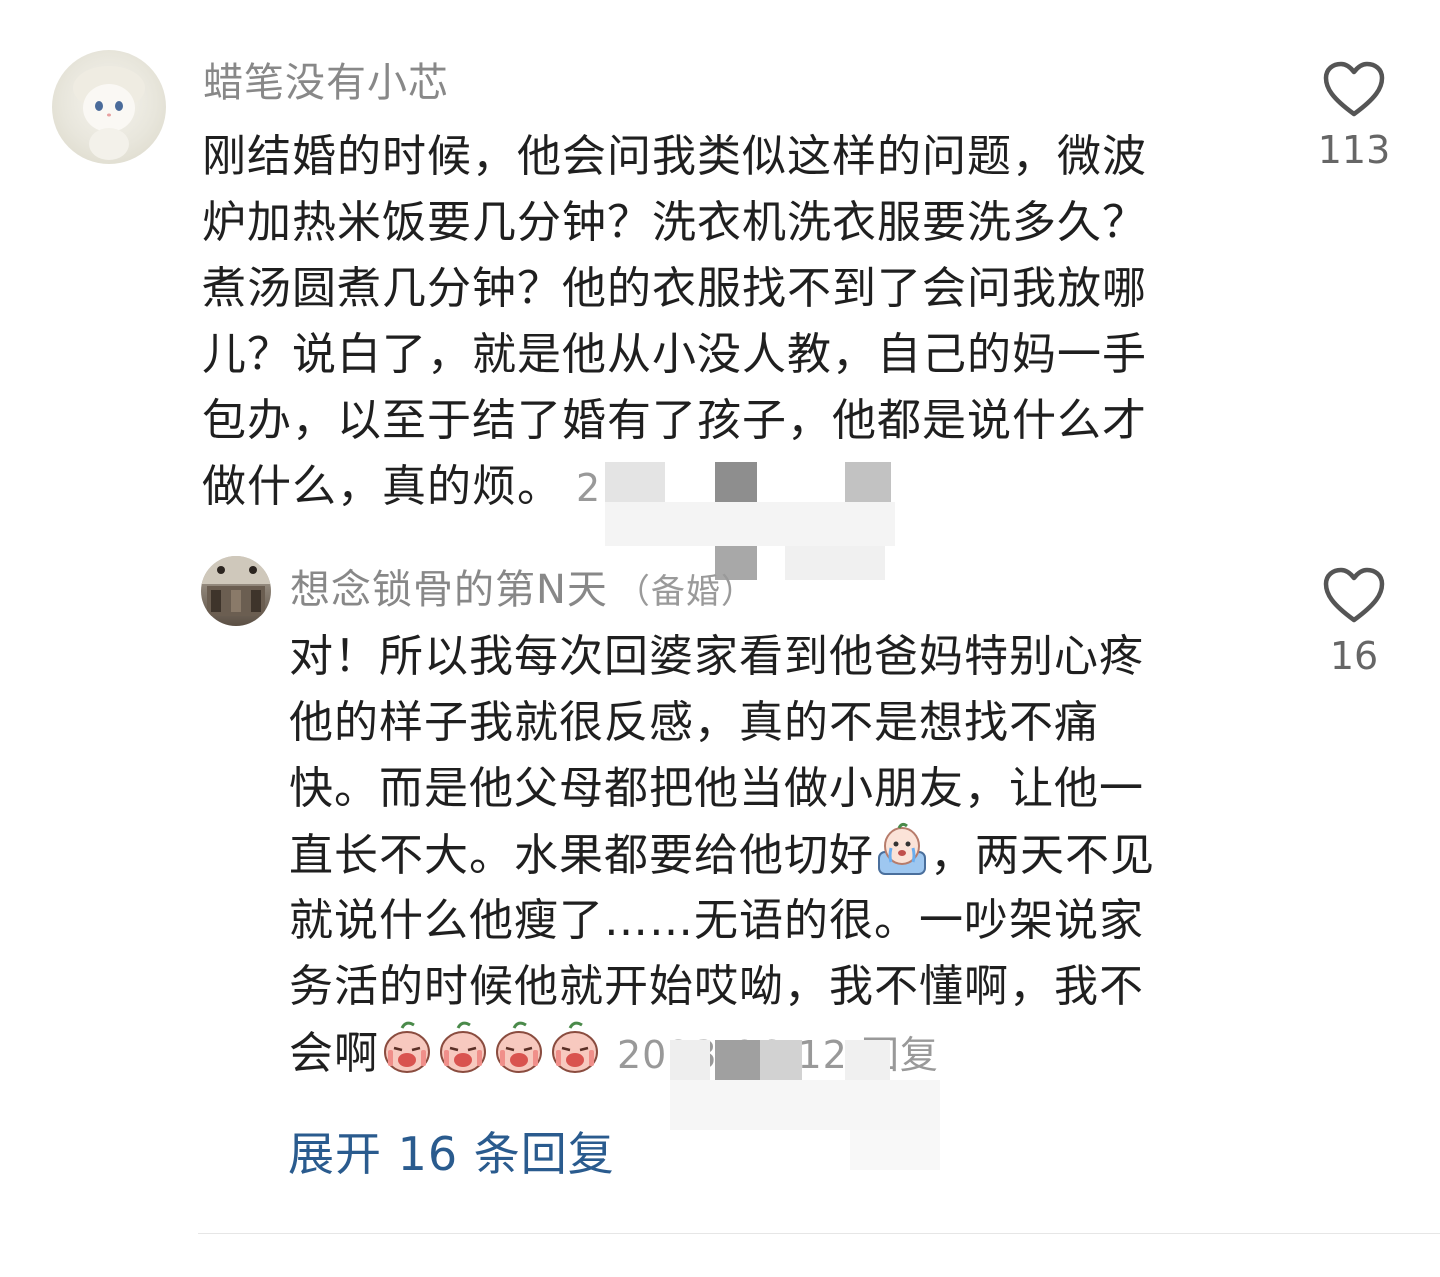 The image size is (1440, 1277). Describe the element at coordinates (716, 788) in the screenshot. I see `reply-line: 快。而是他父母都把他当做小朋友，让他一` at that location.